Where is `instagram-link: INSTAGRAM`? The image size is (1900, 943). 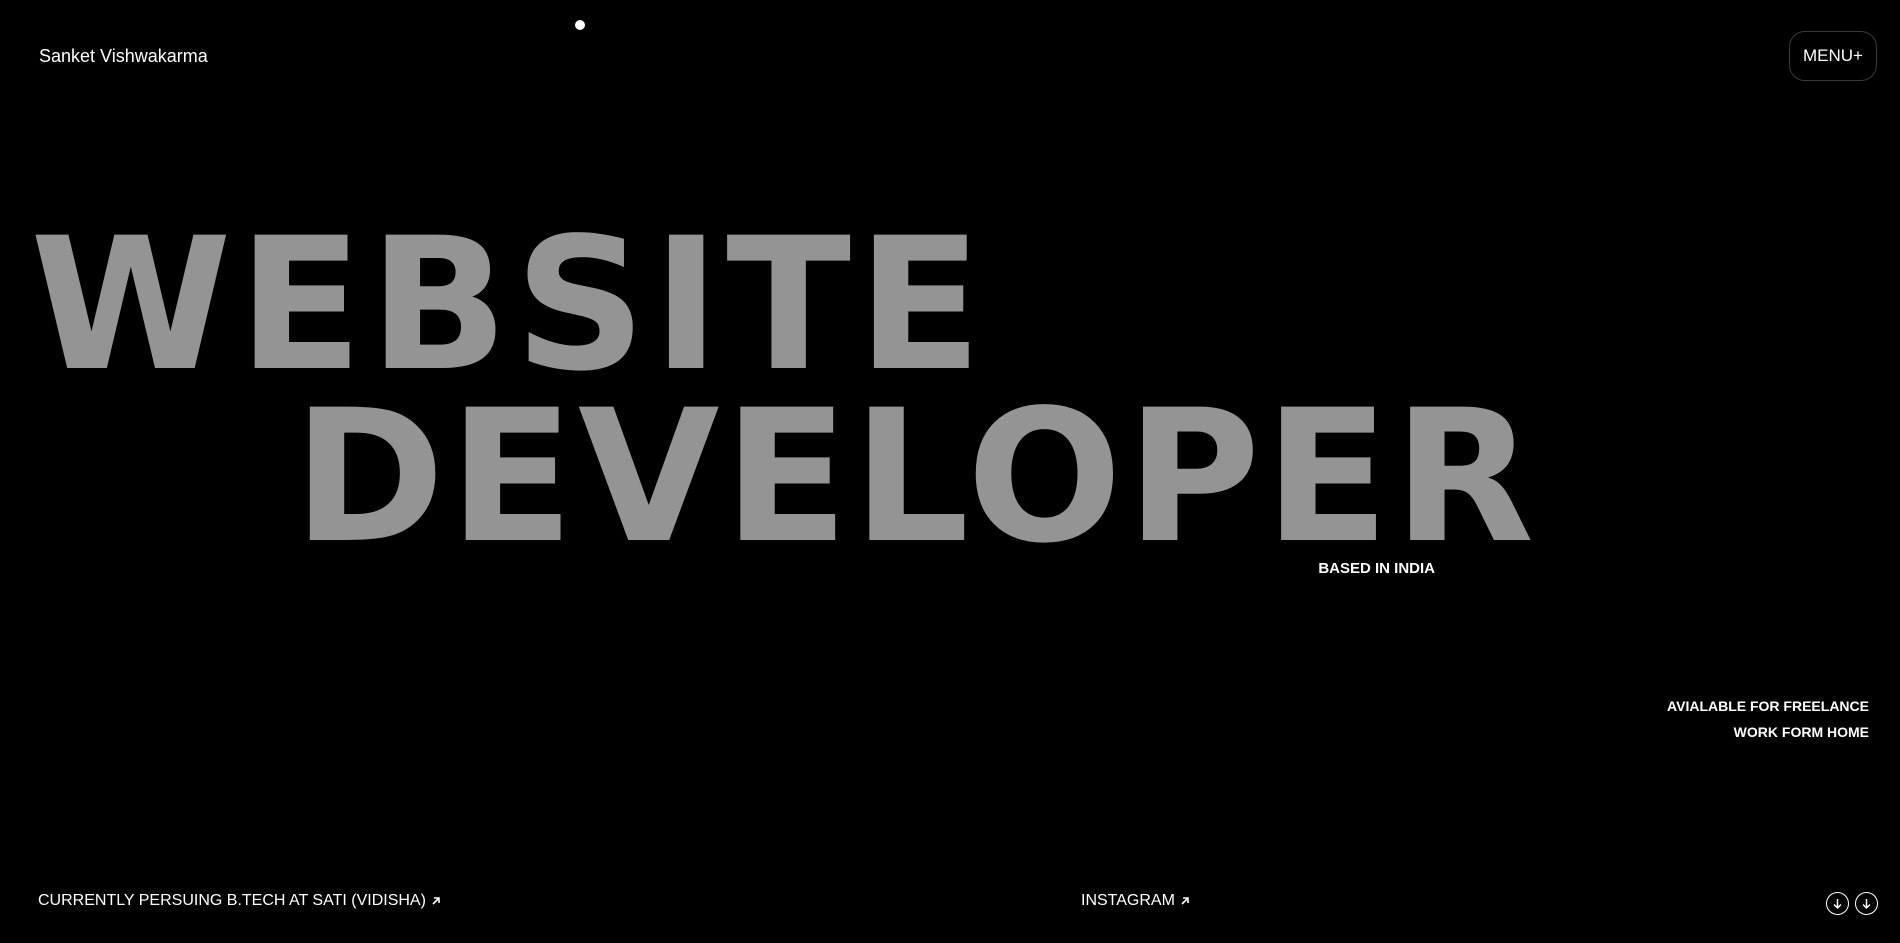 instagram-link: INSTAGRAM is located at coordinates (1136, 901).